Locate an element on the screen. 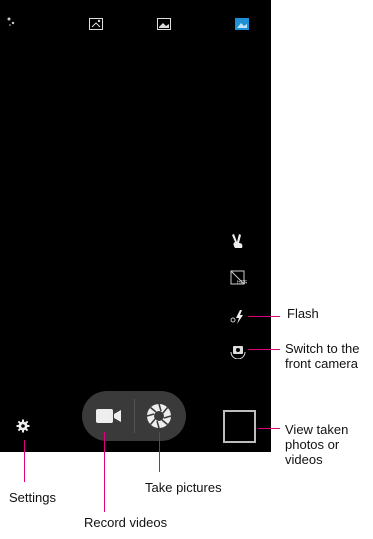  switch-camera-label-line2: front camera is located at coordinates (321, 363).